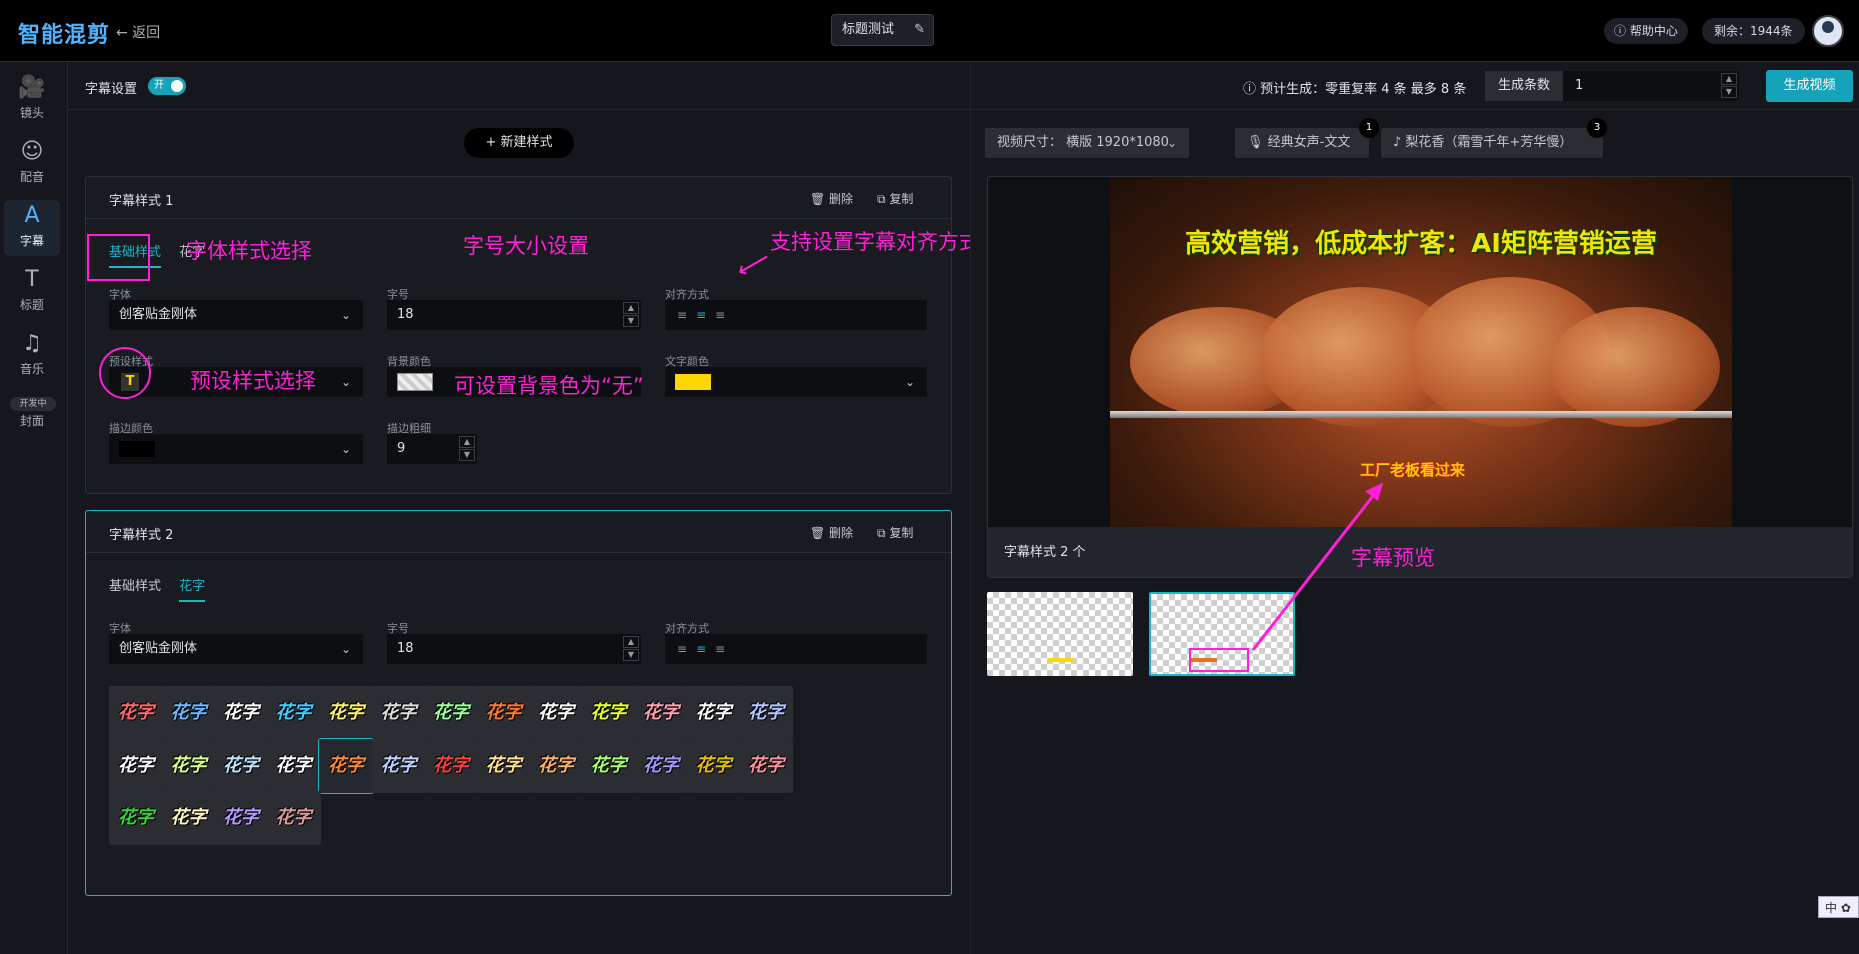 The height and width of the screenshot is (954, 1859). Describe the element at coordinates (519, 143) in the screenshot. I see `new-style-button: + 新建样式` at that location.